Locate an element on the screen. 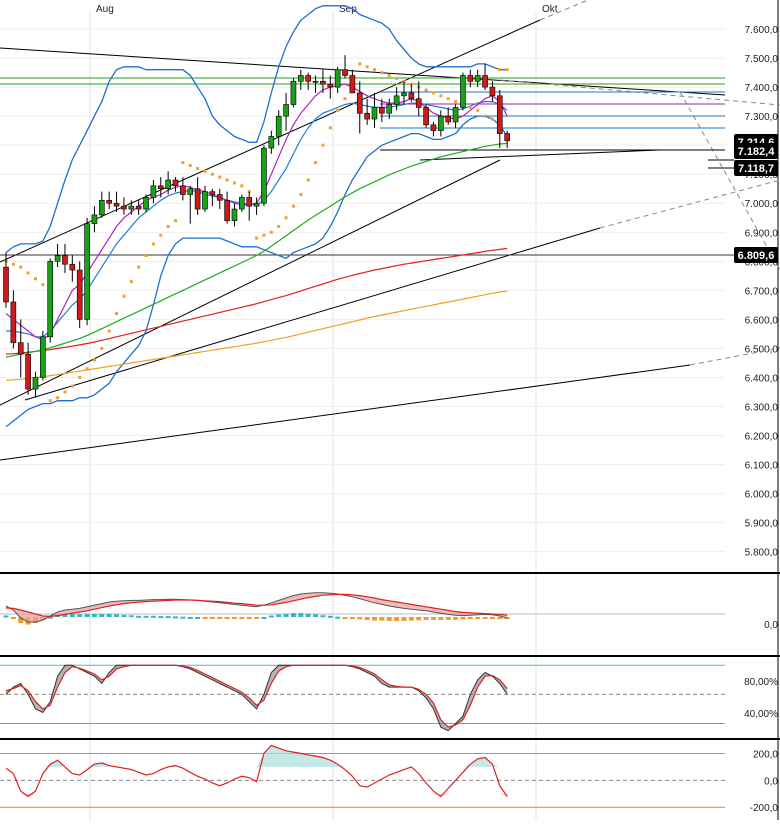  price-axis-tick-label: 5.800,0 is located at coordinates (762, 553).